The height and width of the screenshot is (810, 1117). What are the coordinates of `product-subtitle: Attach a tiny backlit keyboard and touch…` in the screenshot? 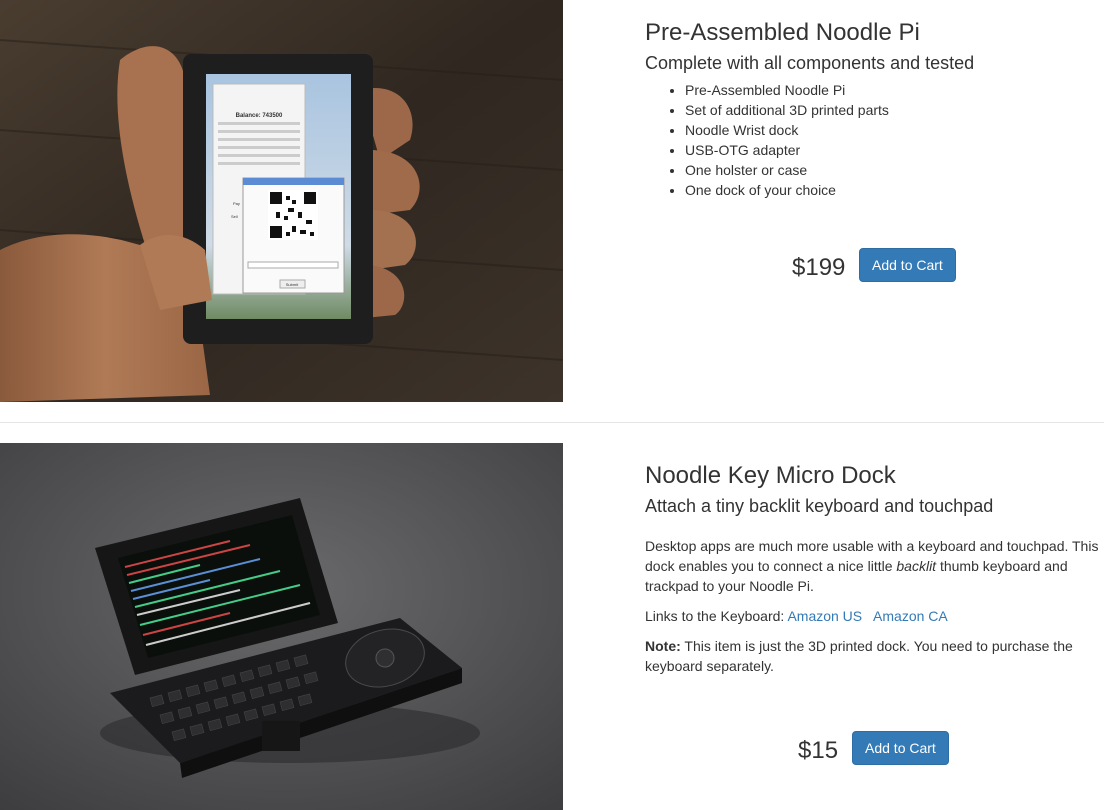 It's located at (819, 506).